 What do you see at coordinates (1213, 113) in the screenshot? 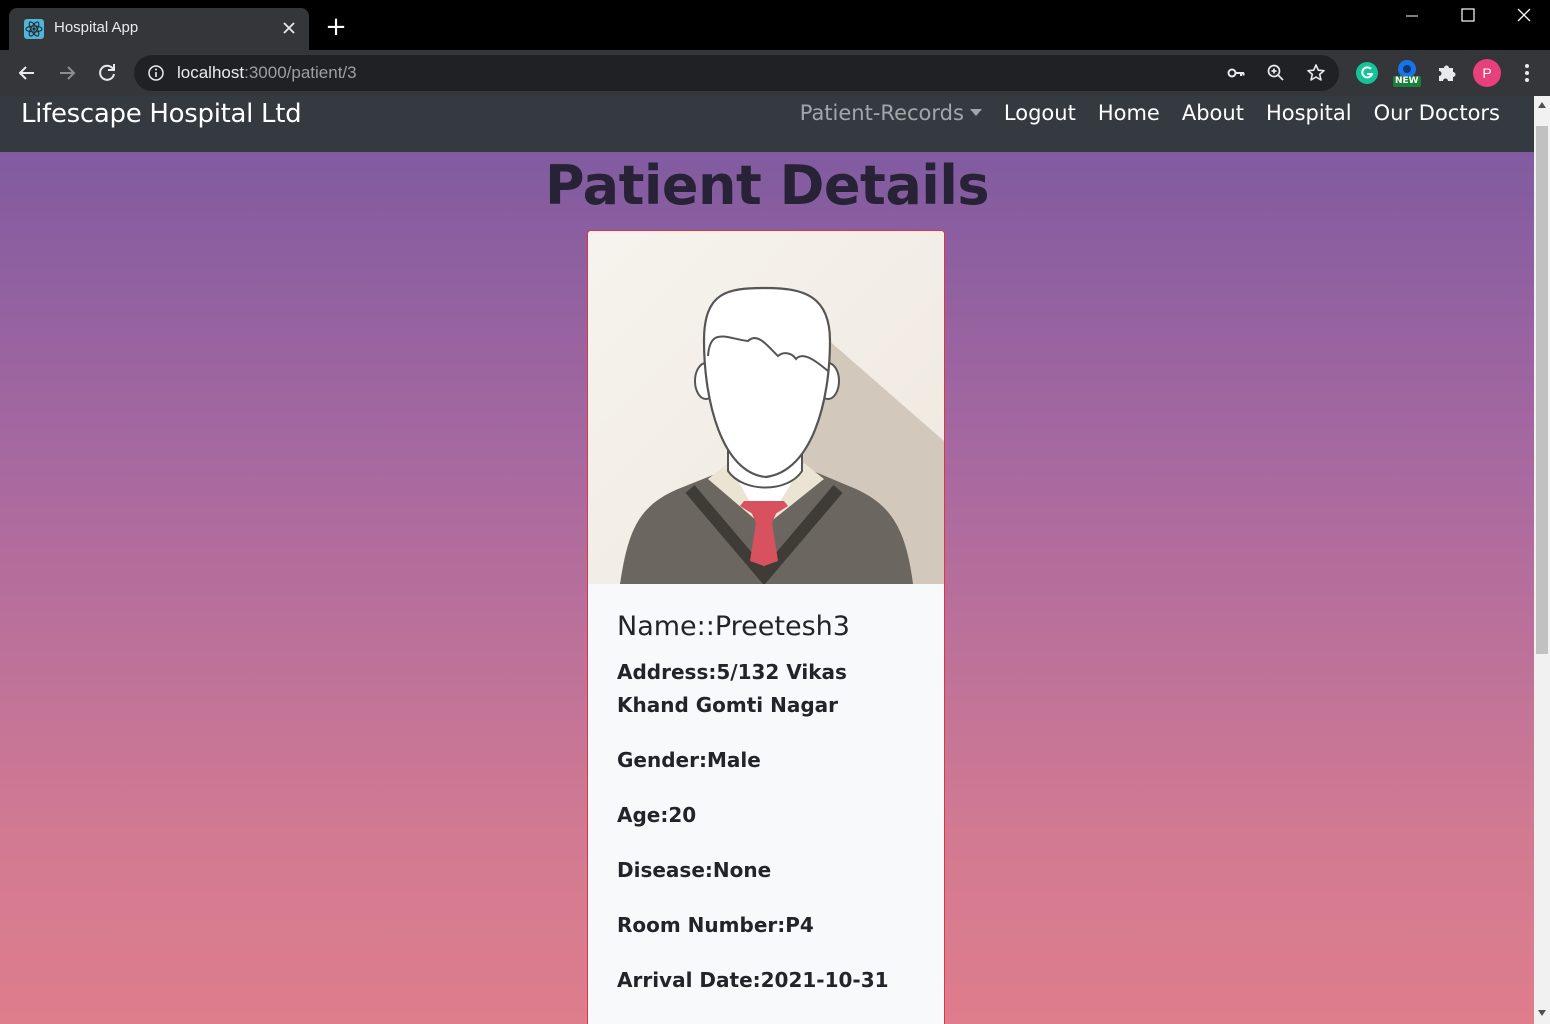
I see `nav-about: About` at bounding box center [1213, 113].